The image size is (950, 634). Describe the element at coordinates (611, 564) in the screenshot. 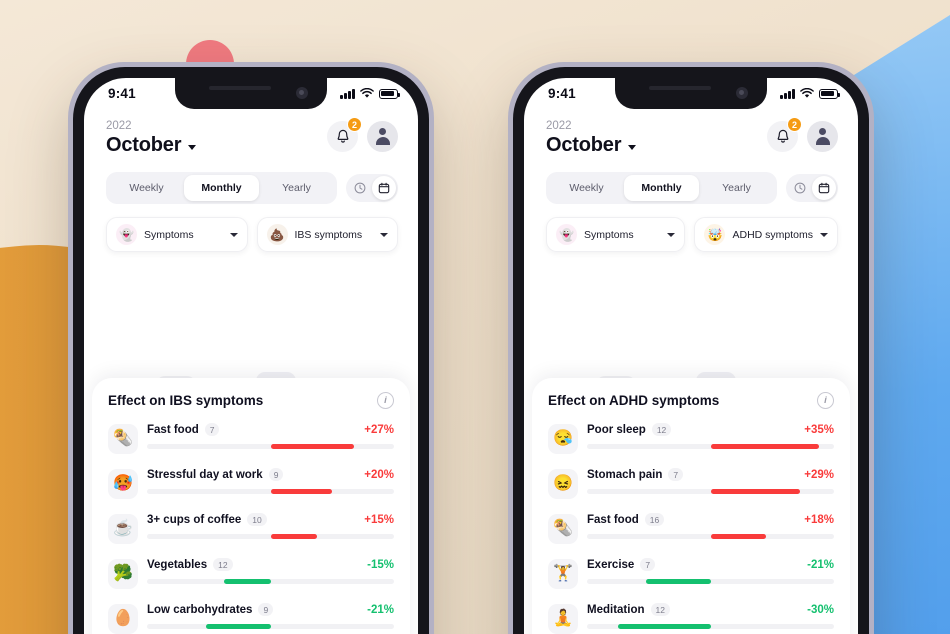

I see `effect-name: Exercise` at that location.